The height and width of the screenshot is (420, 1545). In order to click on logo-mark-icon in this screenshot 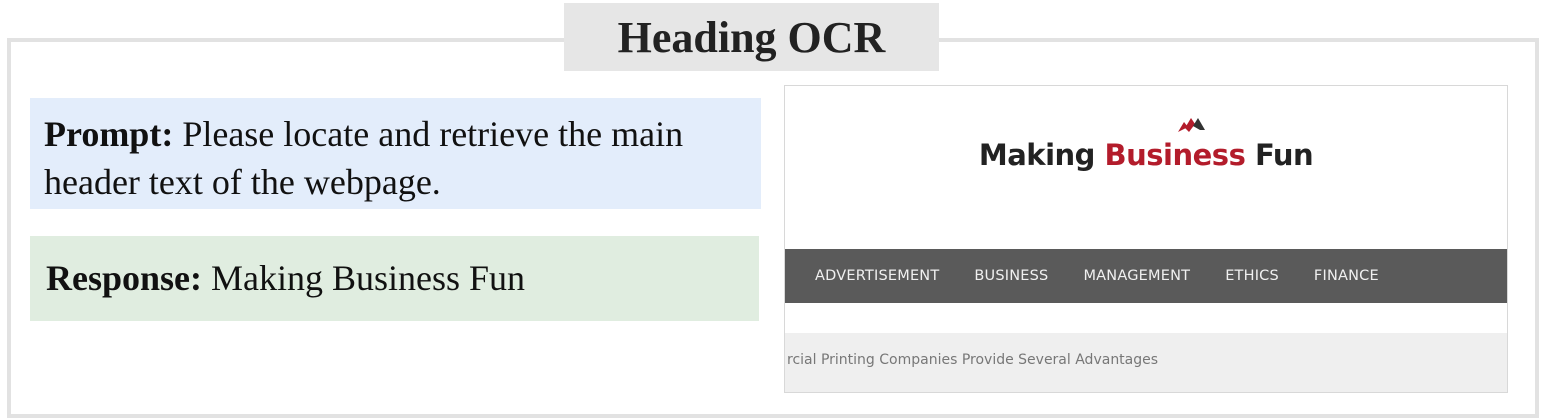, I will do `click(1191, 125)`.